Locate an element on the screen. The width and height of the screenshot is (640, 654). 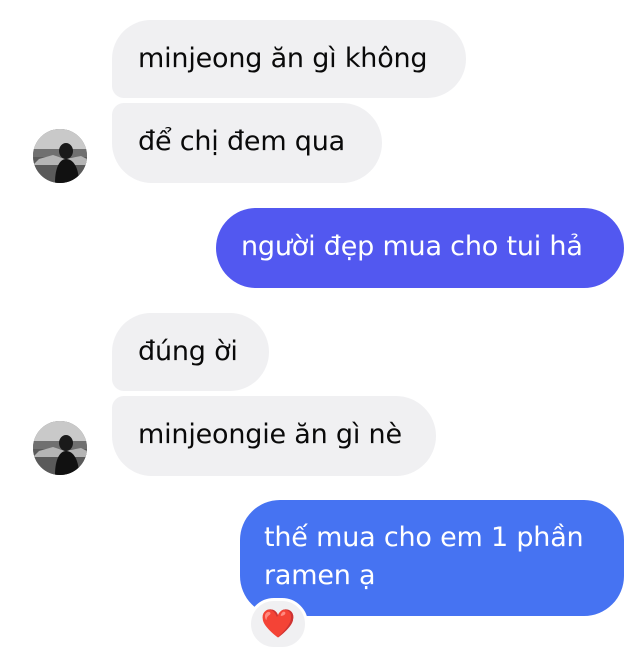
incoming-message-bubble: đúng ời is located at coordinates (190, 352).